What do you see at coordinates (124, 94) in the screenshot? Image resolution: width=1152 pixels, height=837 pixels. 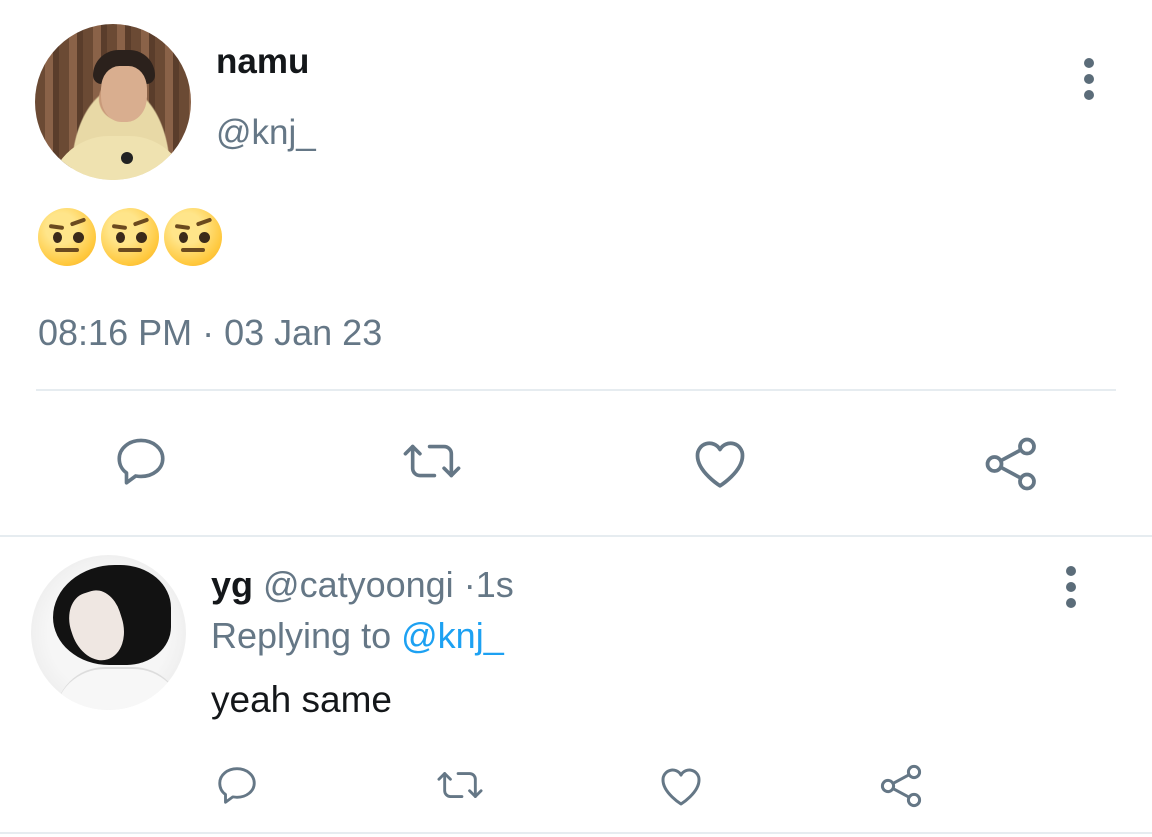 I see `avatar-face` at bounding box center [124, 94].